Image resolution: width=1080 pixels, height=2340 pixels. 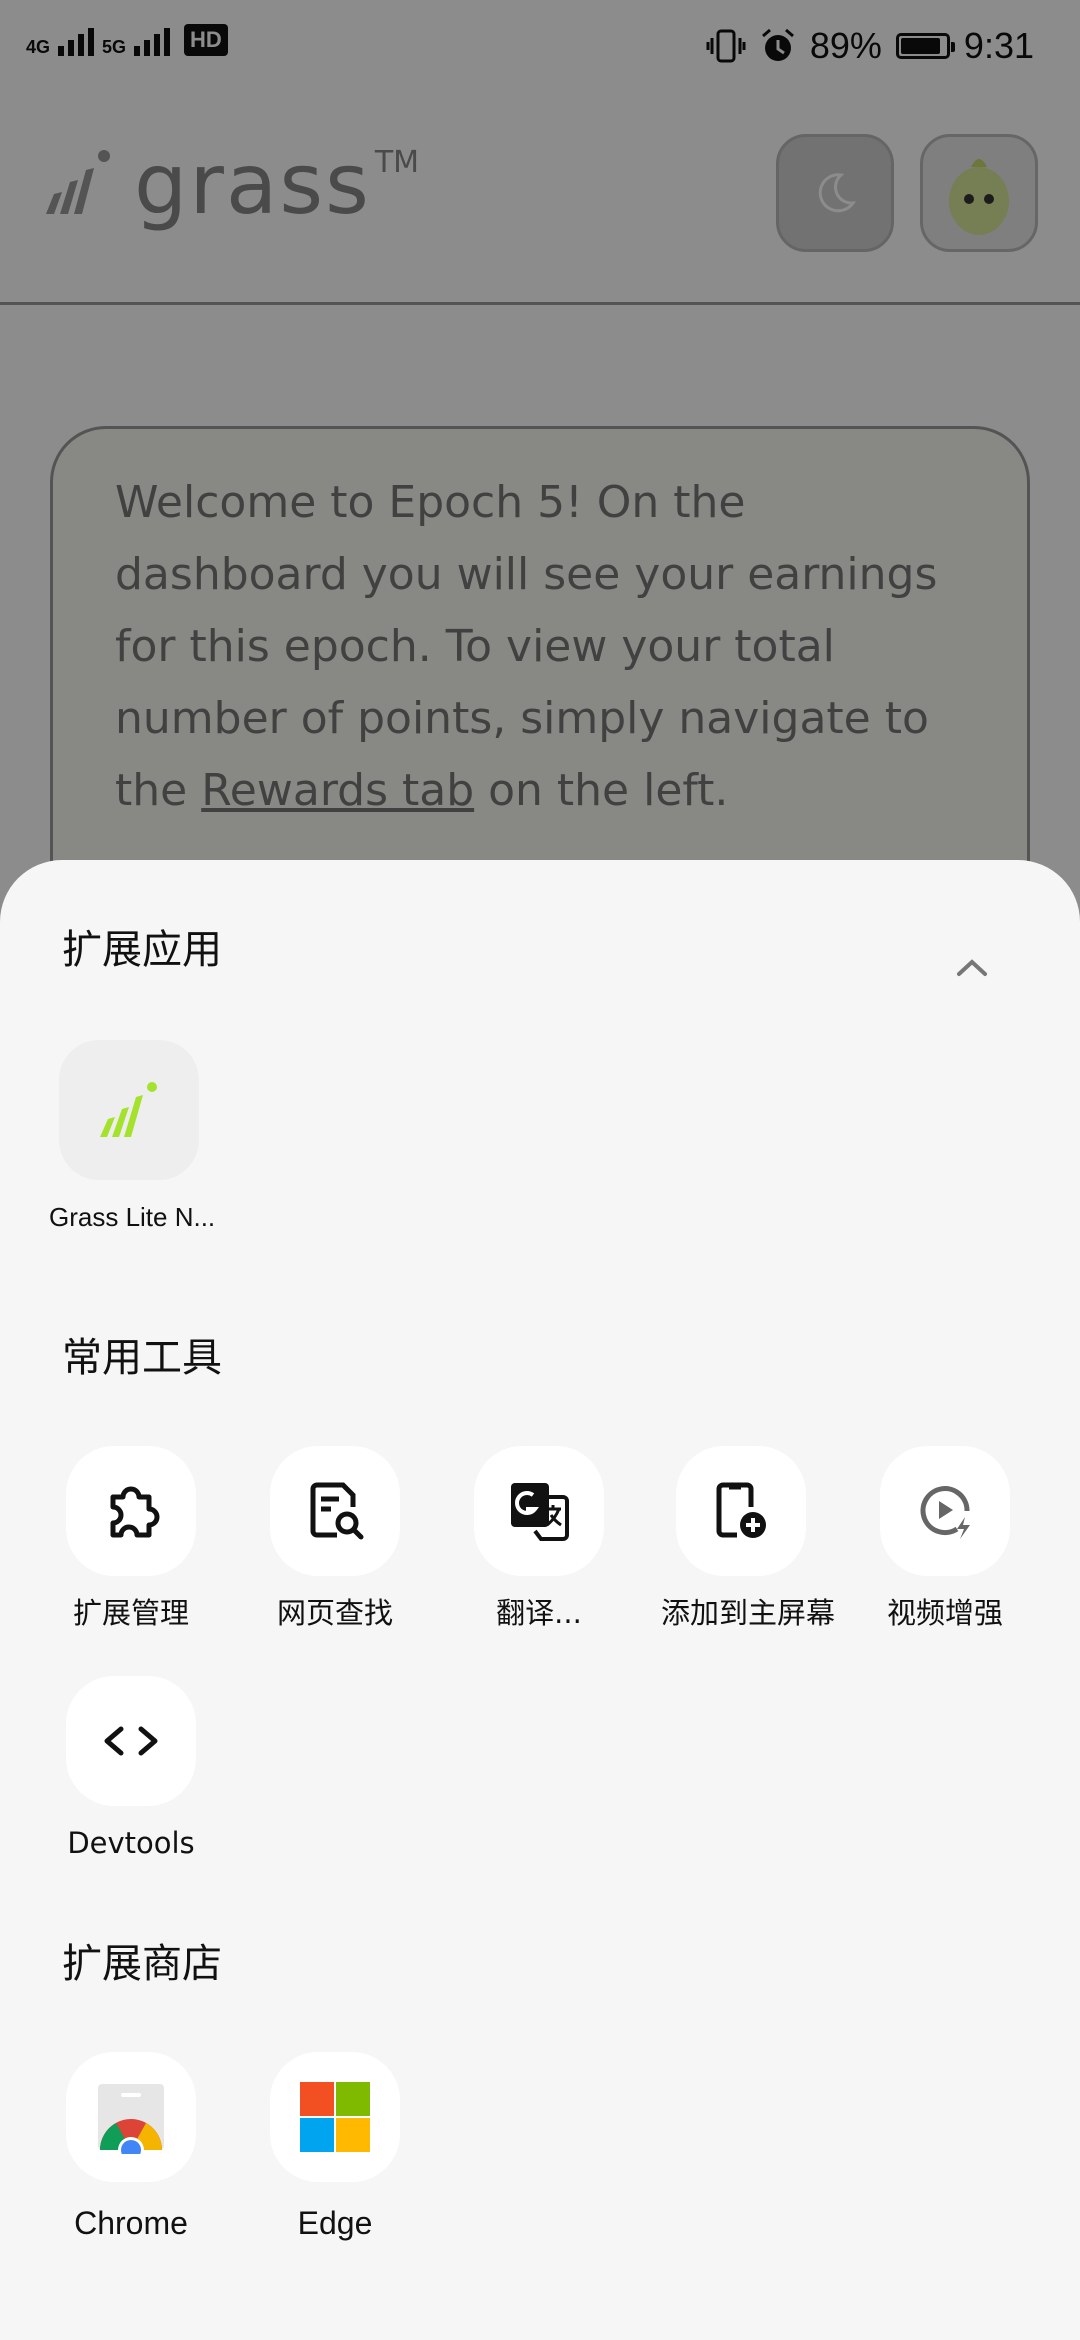 I want to click on store-label: Edge, so click(x=335, y=2223).